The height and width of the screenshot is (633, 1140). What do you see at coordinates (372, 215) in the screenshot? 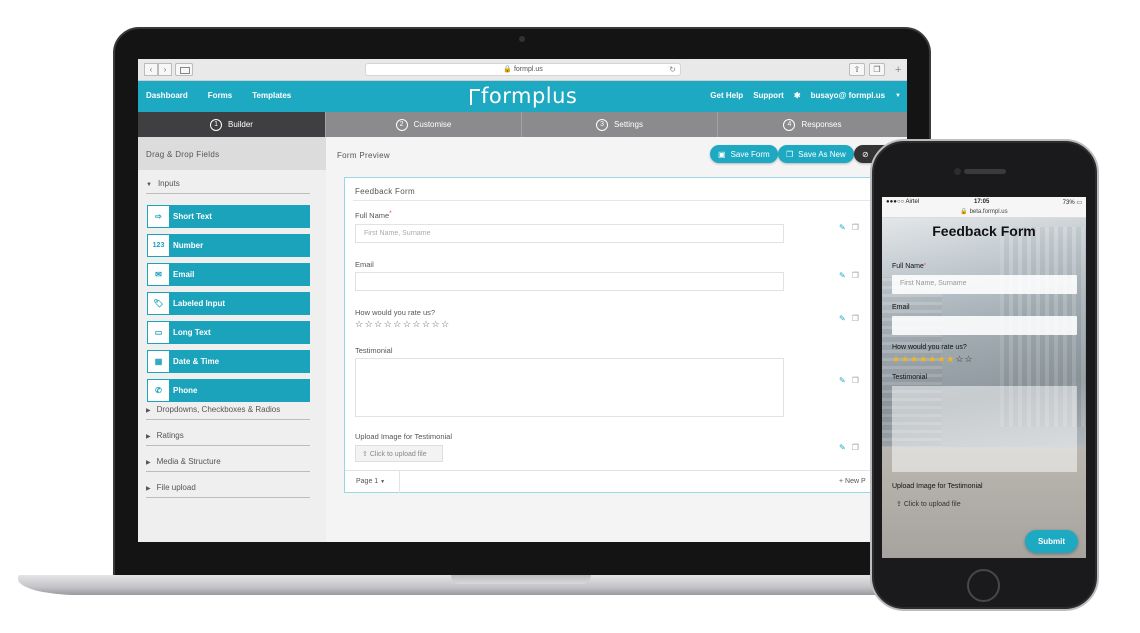
I see `full-name-label-text: Full Name` at bounding box center [372, 215].